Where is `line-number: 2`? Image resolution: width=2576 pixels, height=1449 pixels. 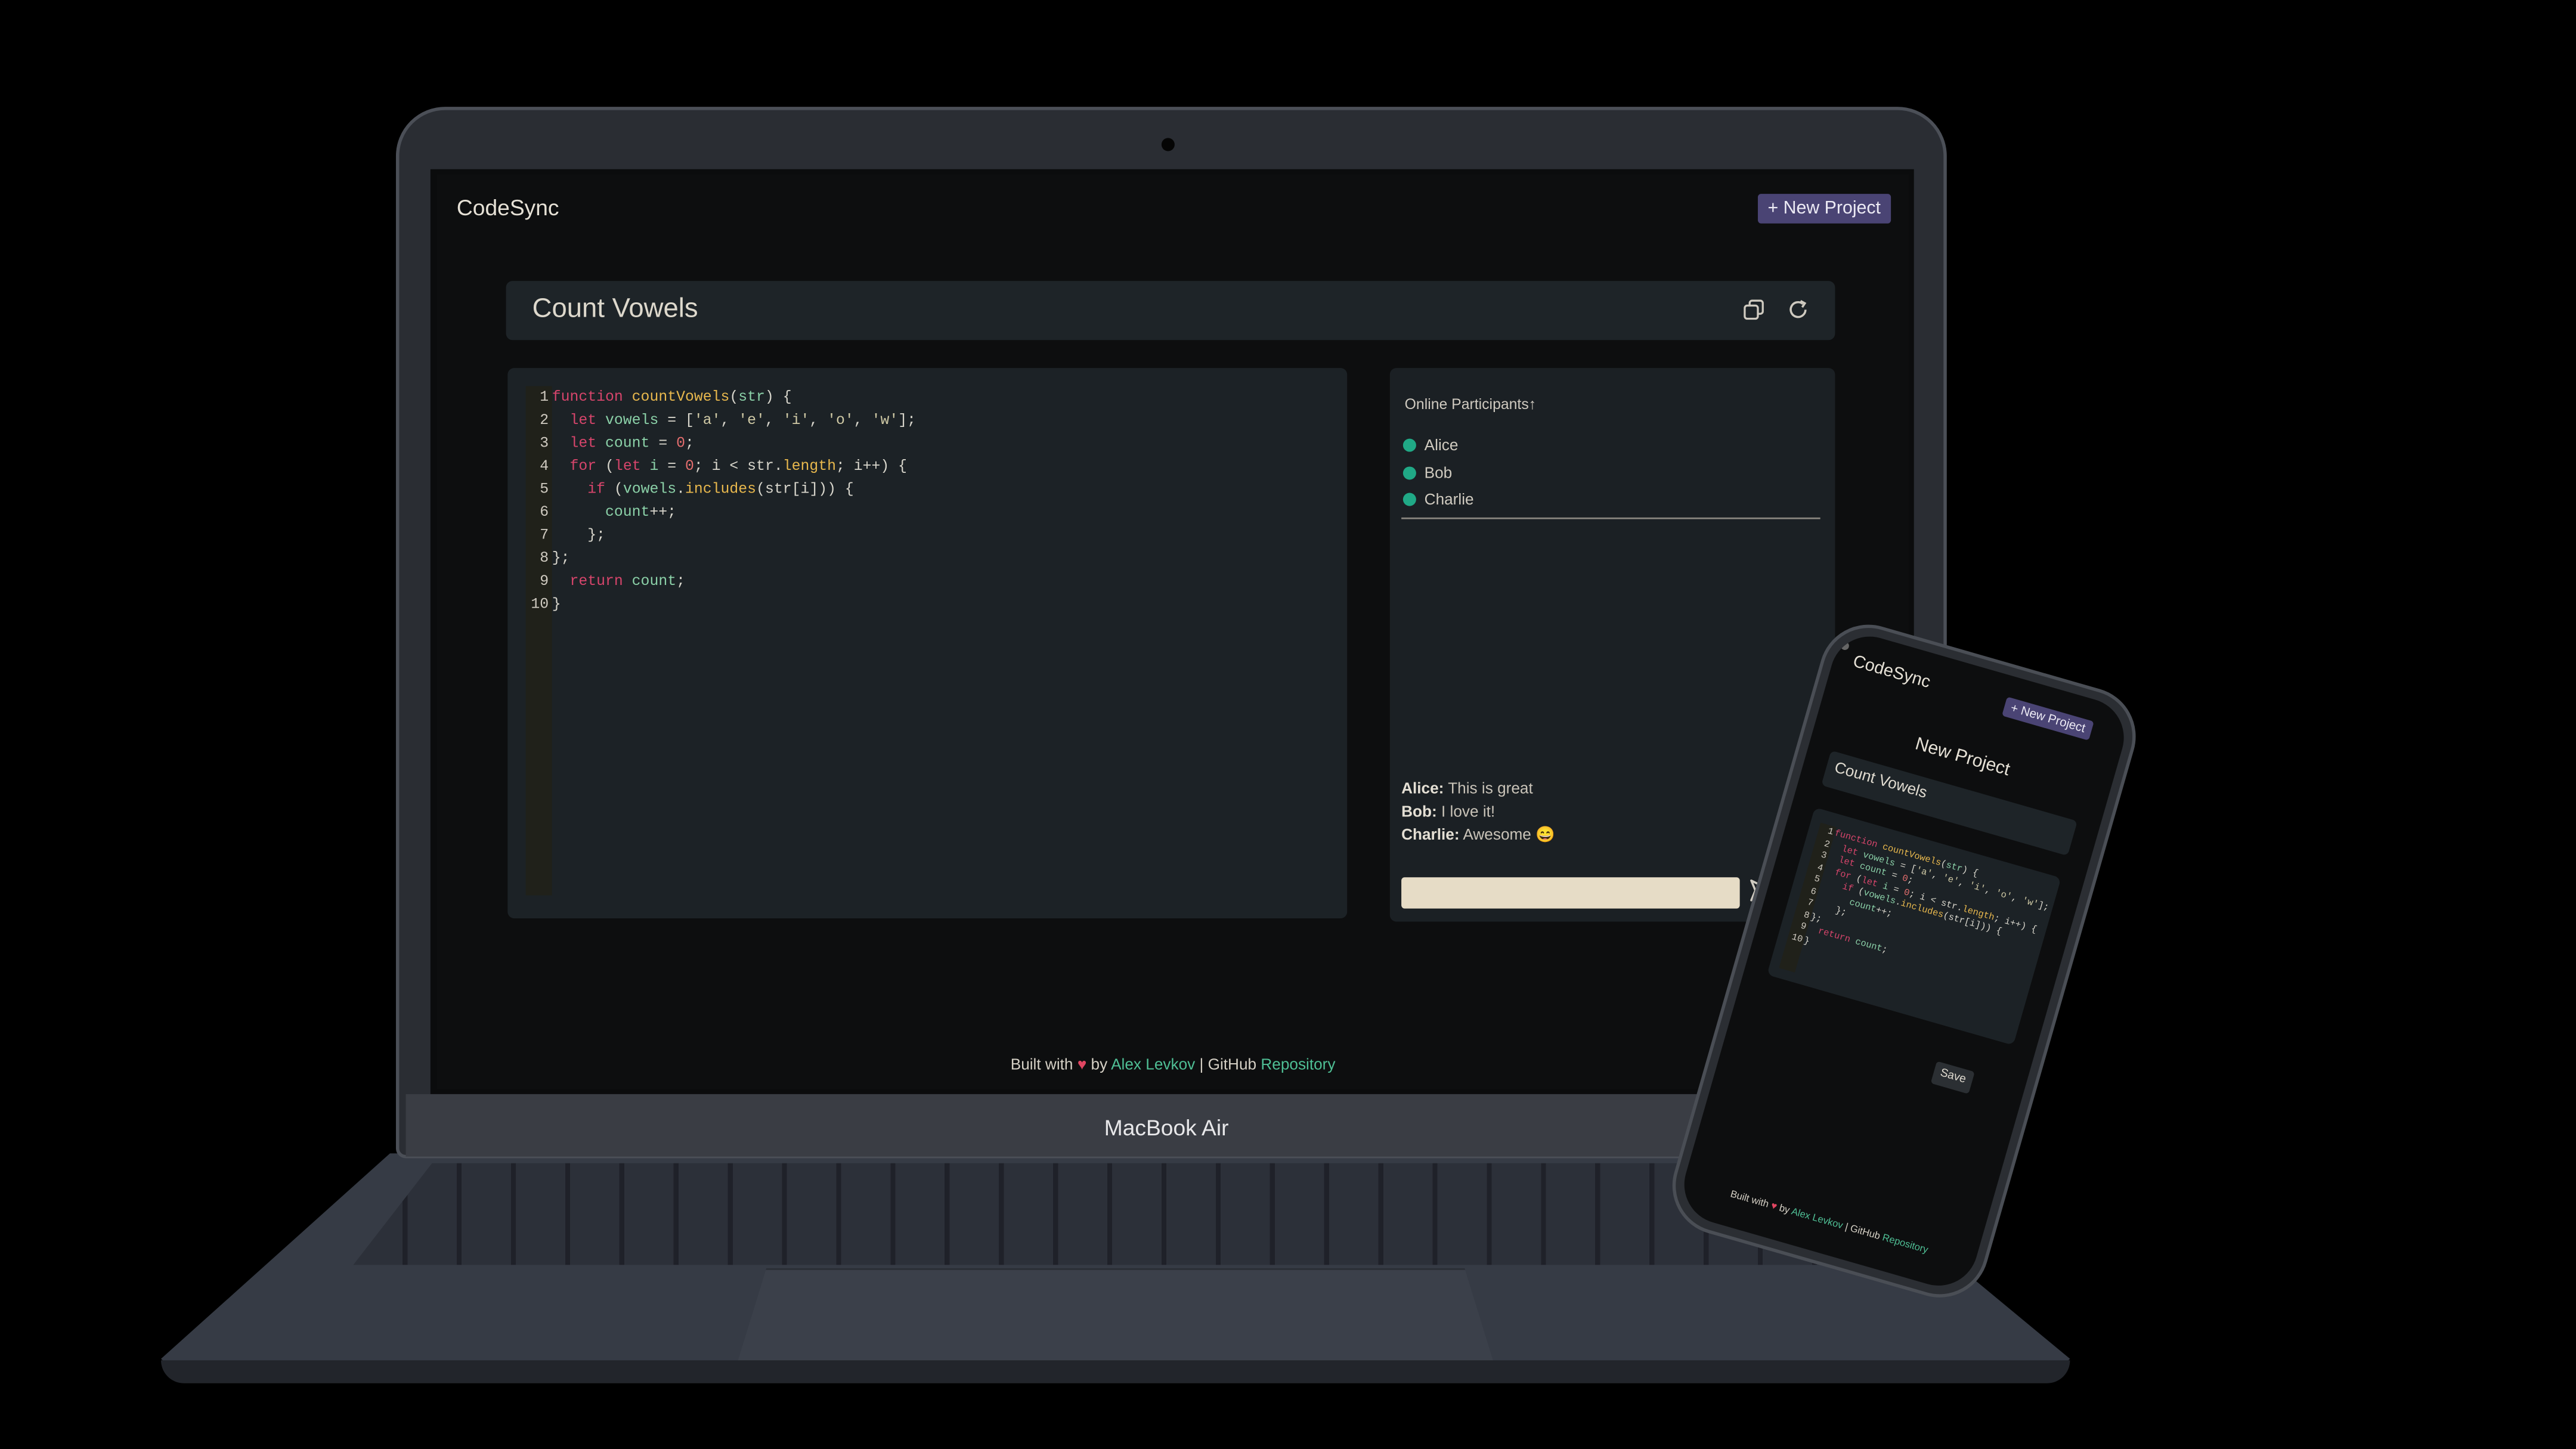 line-number: 2 is located at coordinates (544, 421).